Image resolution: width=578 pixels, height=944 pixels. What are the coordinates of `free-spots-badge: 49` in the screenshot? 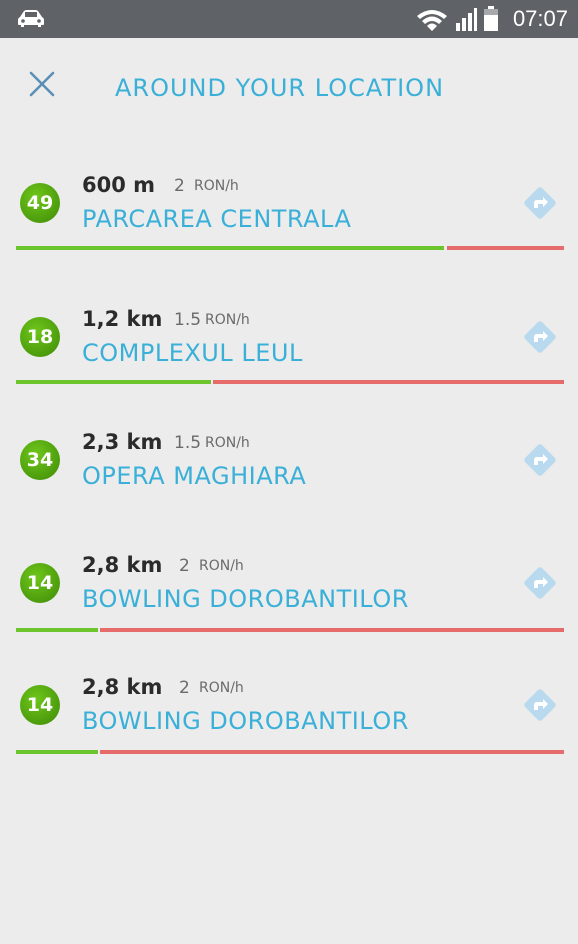 It's located at (40, 203).